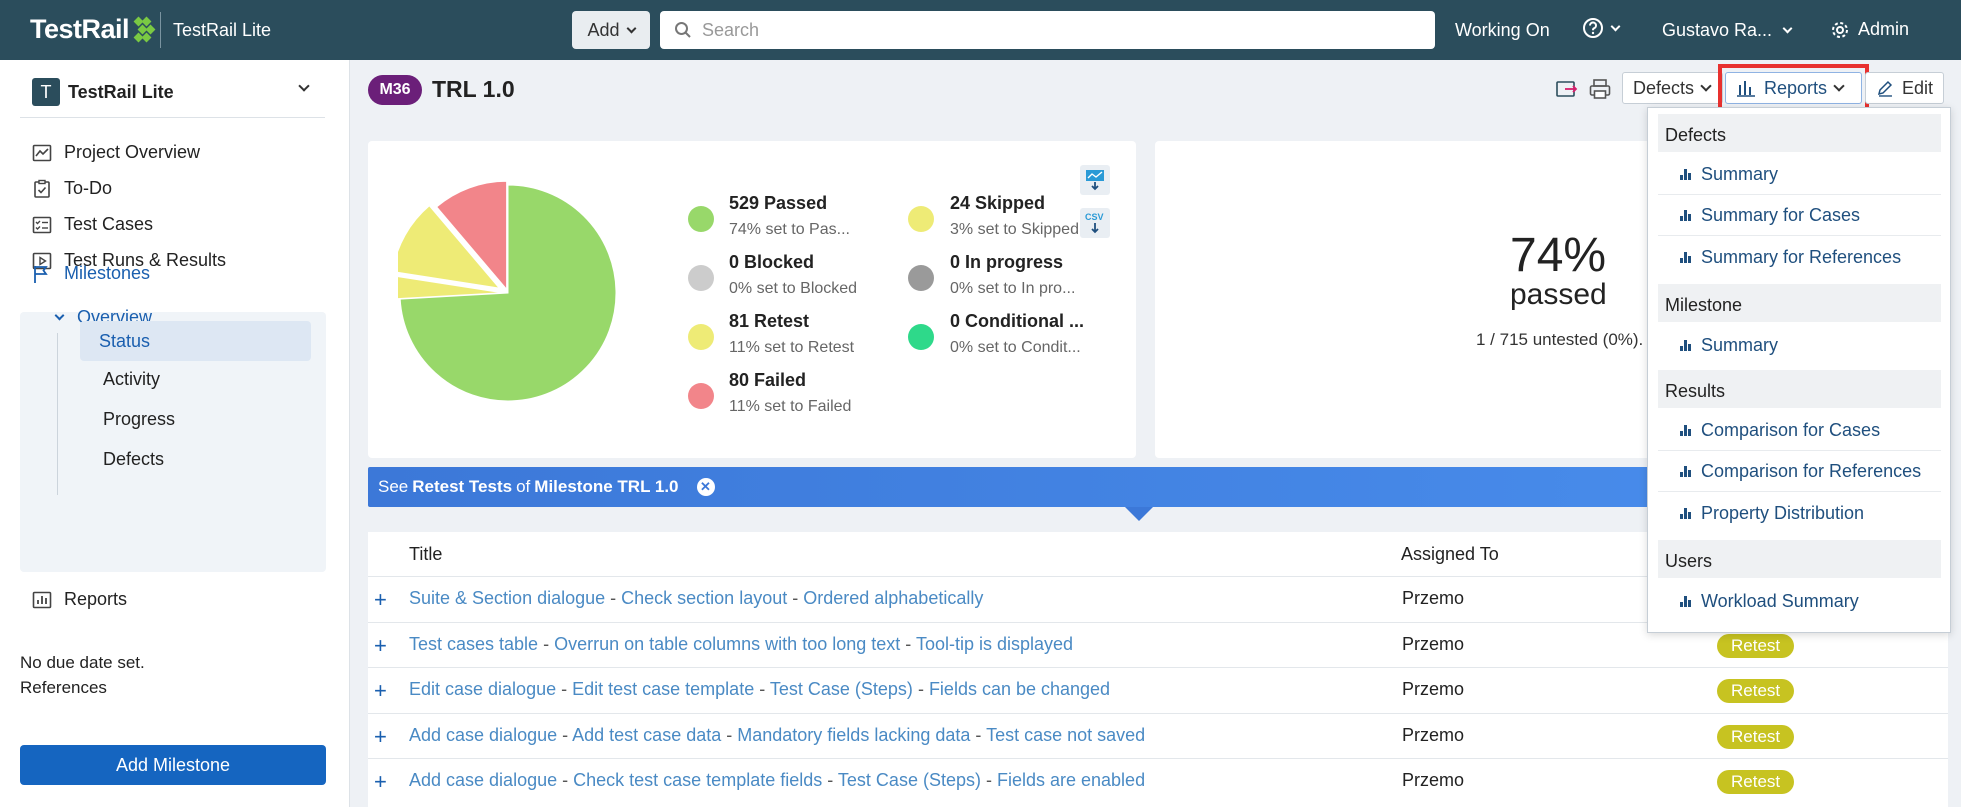  What do you see at coordinates (1799, 175) in the screenshot?
I see `menu-item-defects-summary: Summary` at bounding box center [1799, 175].